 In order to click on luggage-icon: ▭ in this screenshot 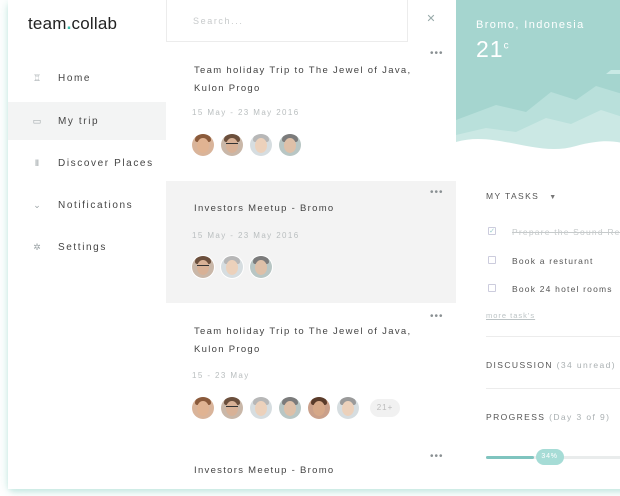, I will do `click(37, 121)`.